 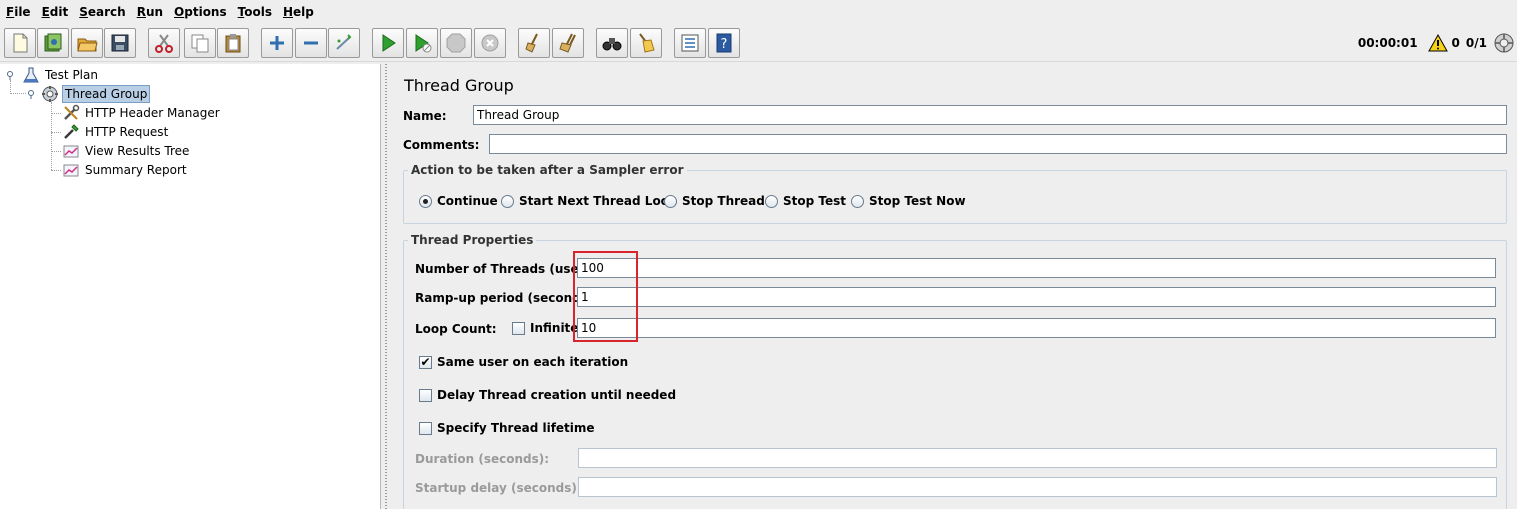 I want to click on split-pane-divider, so click(x=386, y=286).